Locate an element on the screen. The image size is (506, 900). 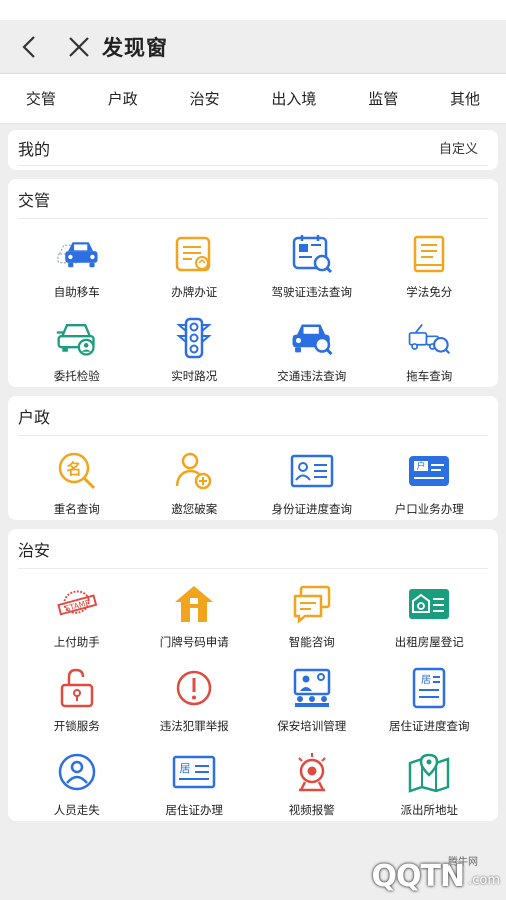
back-button is located at coordinates (29, 47).